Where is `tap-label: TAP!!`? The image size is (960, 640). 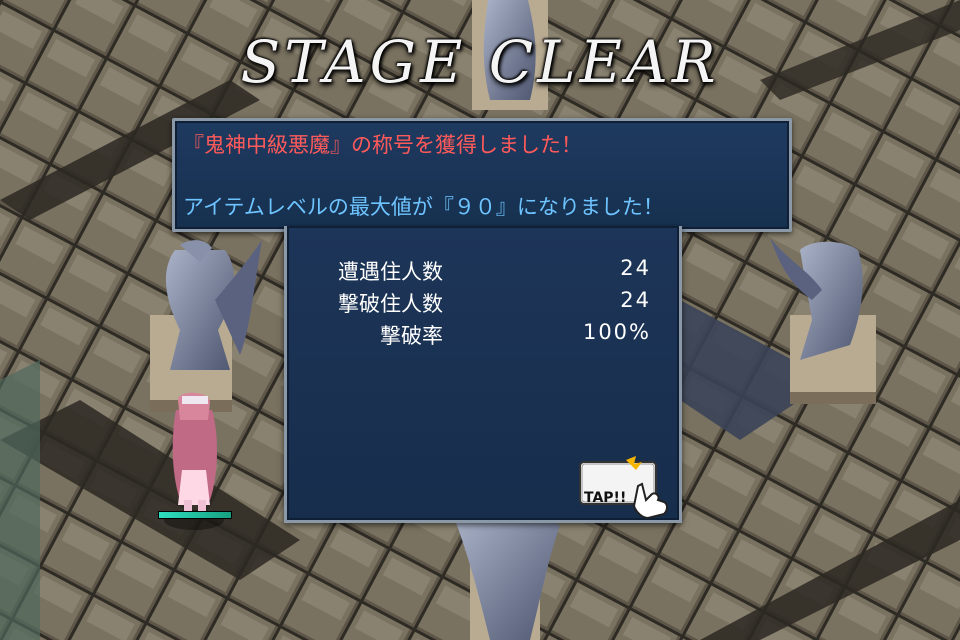
tap-label: TAP!! is located at coordinates (605, 498).